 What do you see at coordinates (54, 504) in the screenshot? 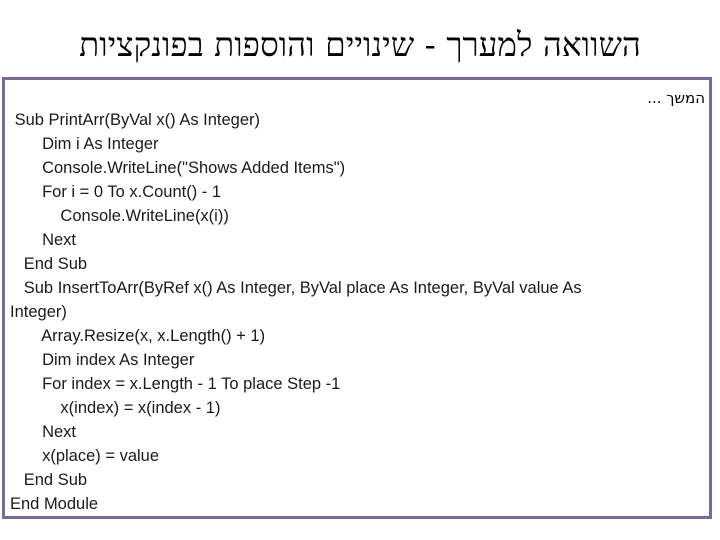
I see `code-line: End Module` at bounding box center [54, 504].